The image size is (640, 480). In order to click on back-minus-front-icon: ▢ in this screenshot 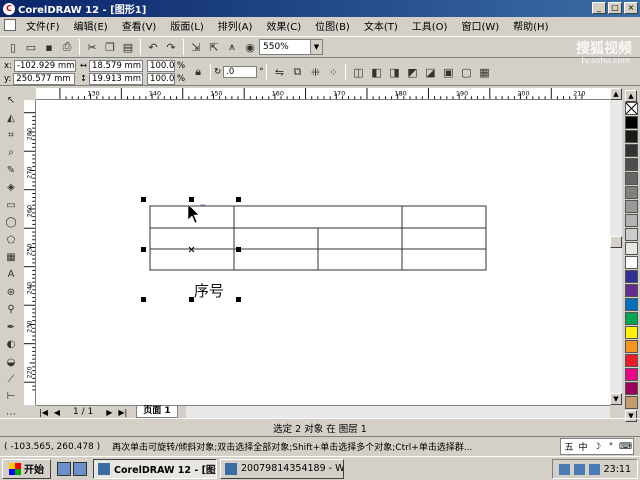, I will do `click(466, 72)`.